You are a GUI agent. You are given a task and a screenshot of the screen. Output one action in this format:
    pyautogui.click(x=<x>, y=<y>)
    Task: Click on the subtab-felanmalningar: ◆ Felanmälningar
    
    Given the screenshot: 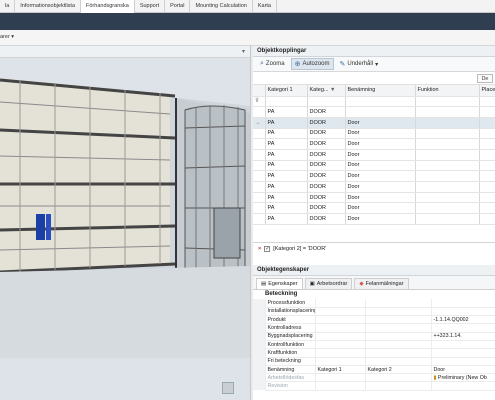 What is the action you would take?
    pyautogui.click(x=381, y=283)
    